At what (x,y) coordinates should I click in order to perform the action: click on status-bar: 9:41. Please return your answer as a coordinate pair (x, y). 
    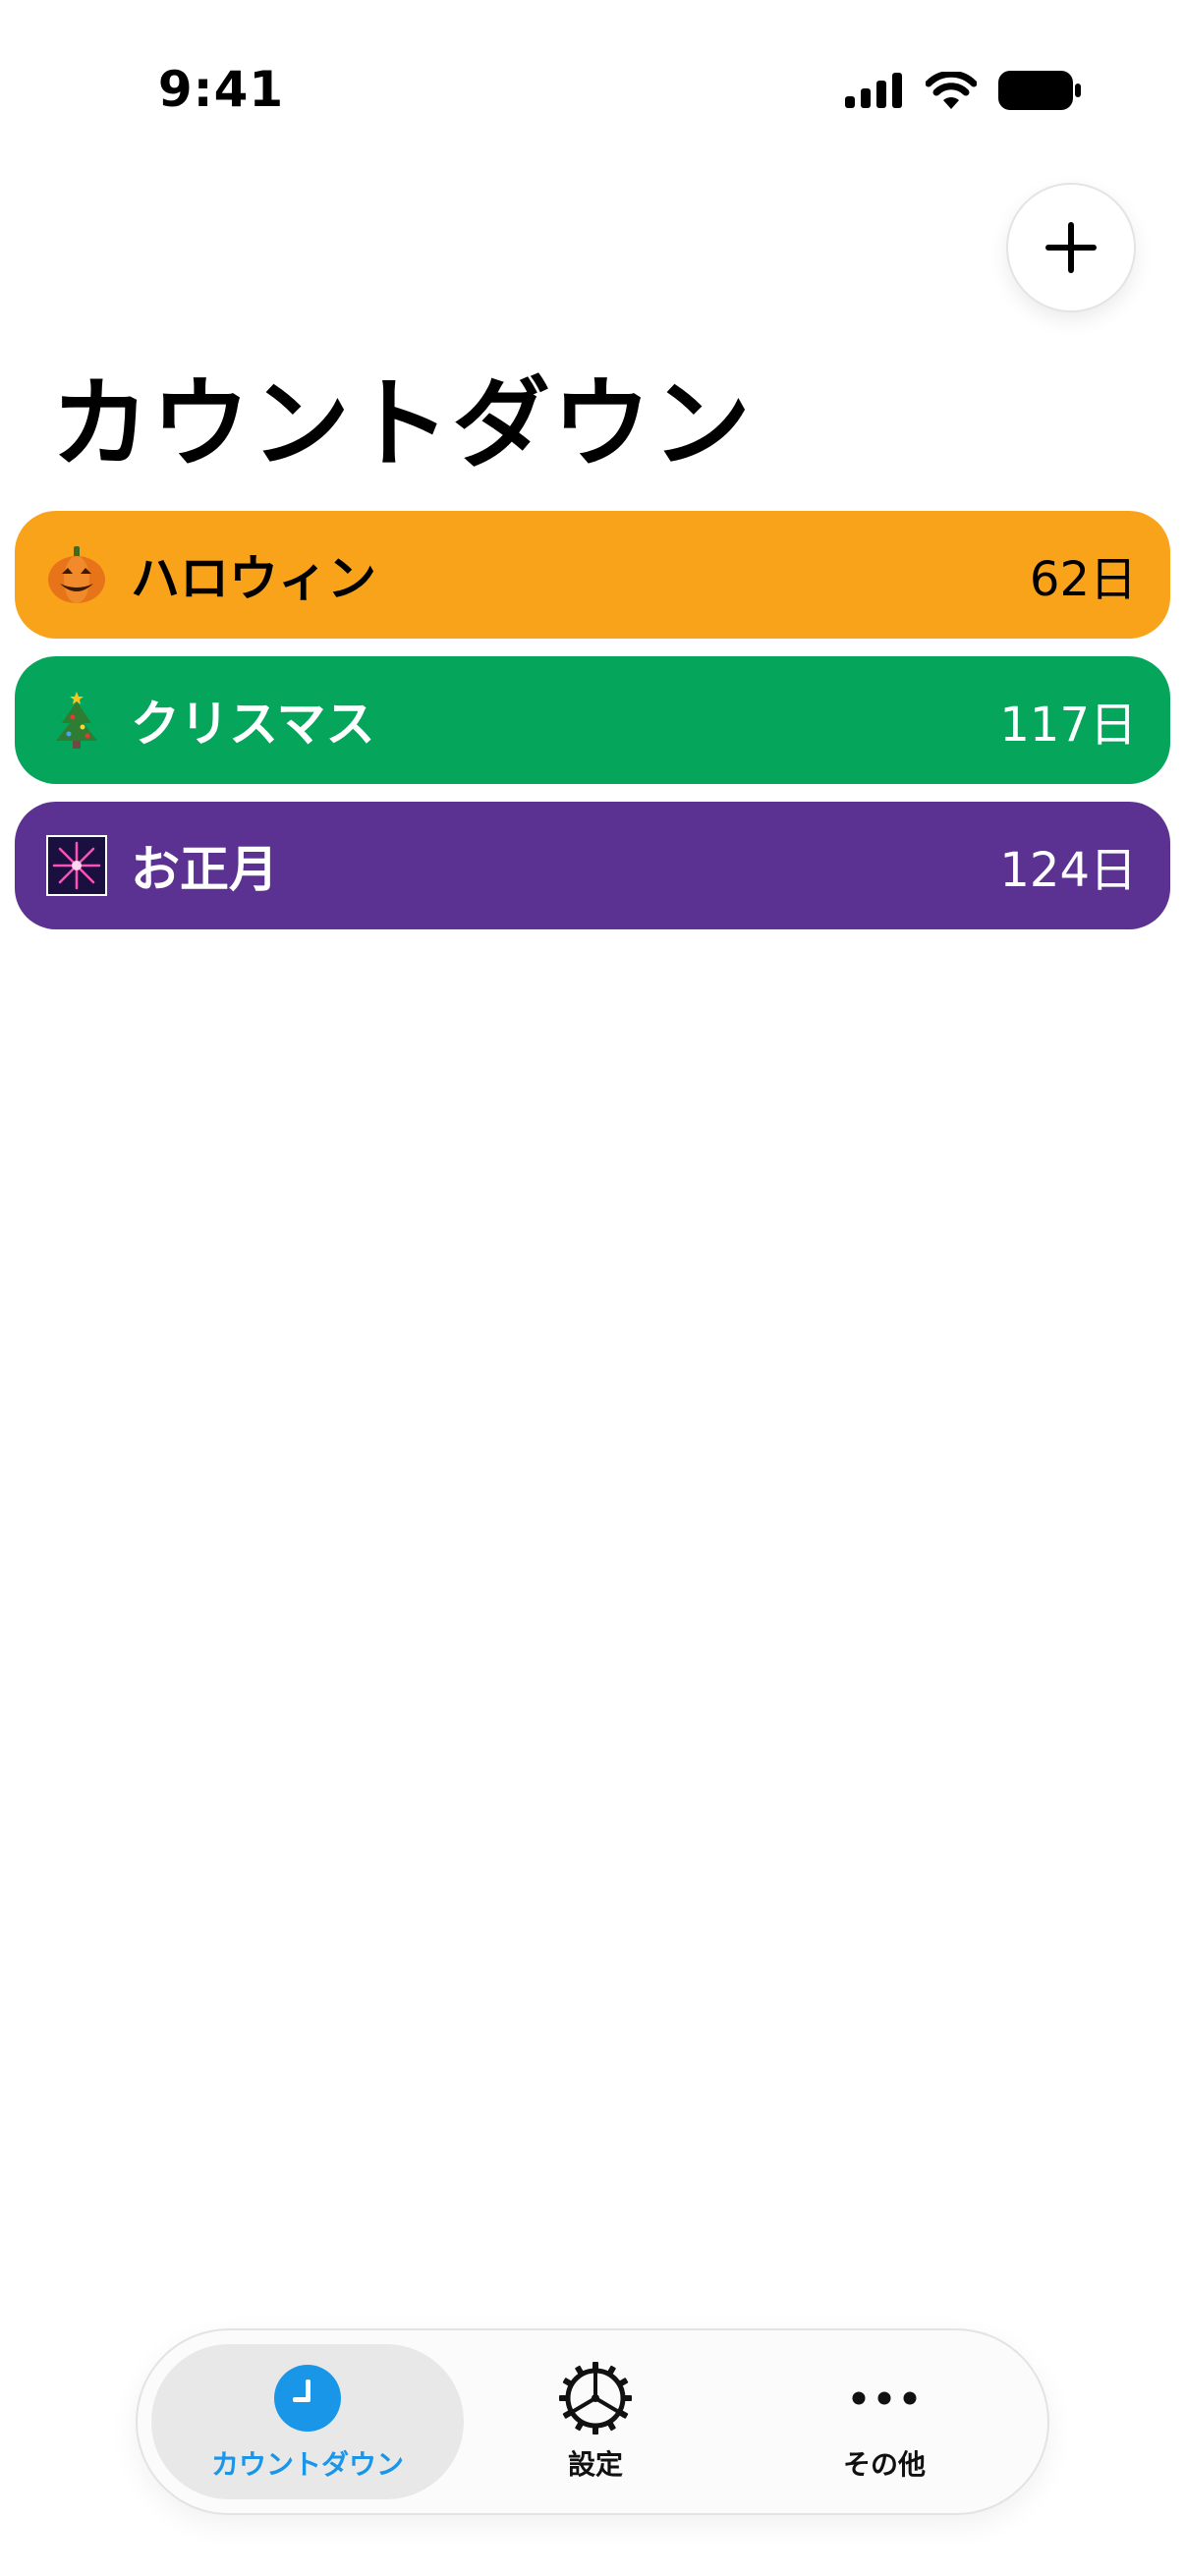
    Looking at the image, I should click on (592, 93).